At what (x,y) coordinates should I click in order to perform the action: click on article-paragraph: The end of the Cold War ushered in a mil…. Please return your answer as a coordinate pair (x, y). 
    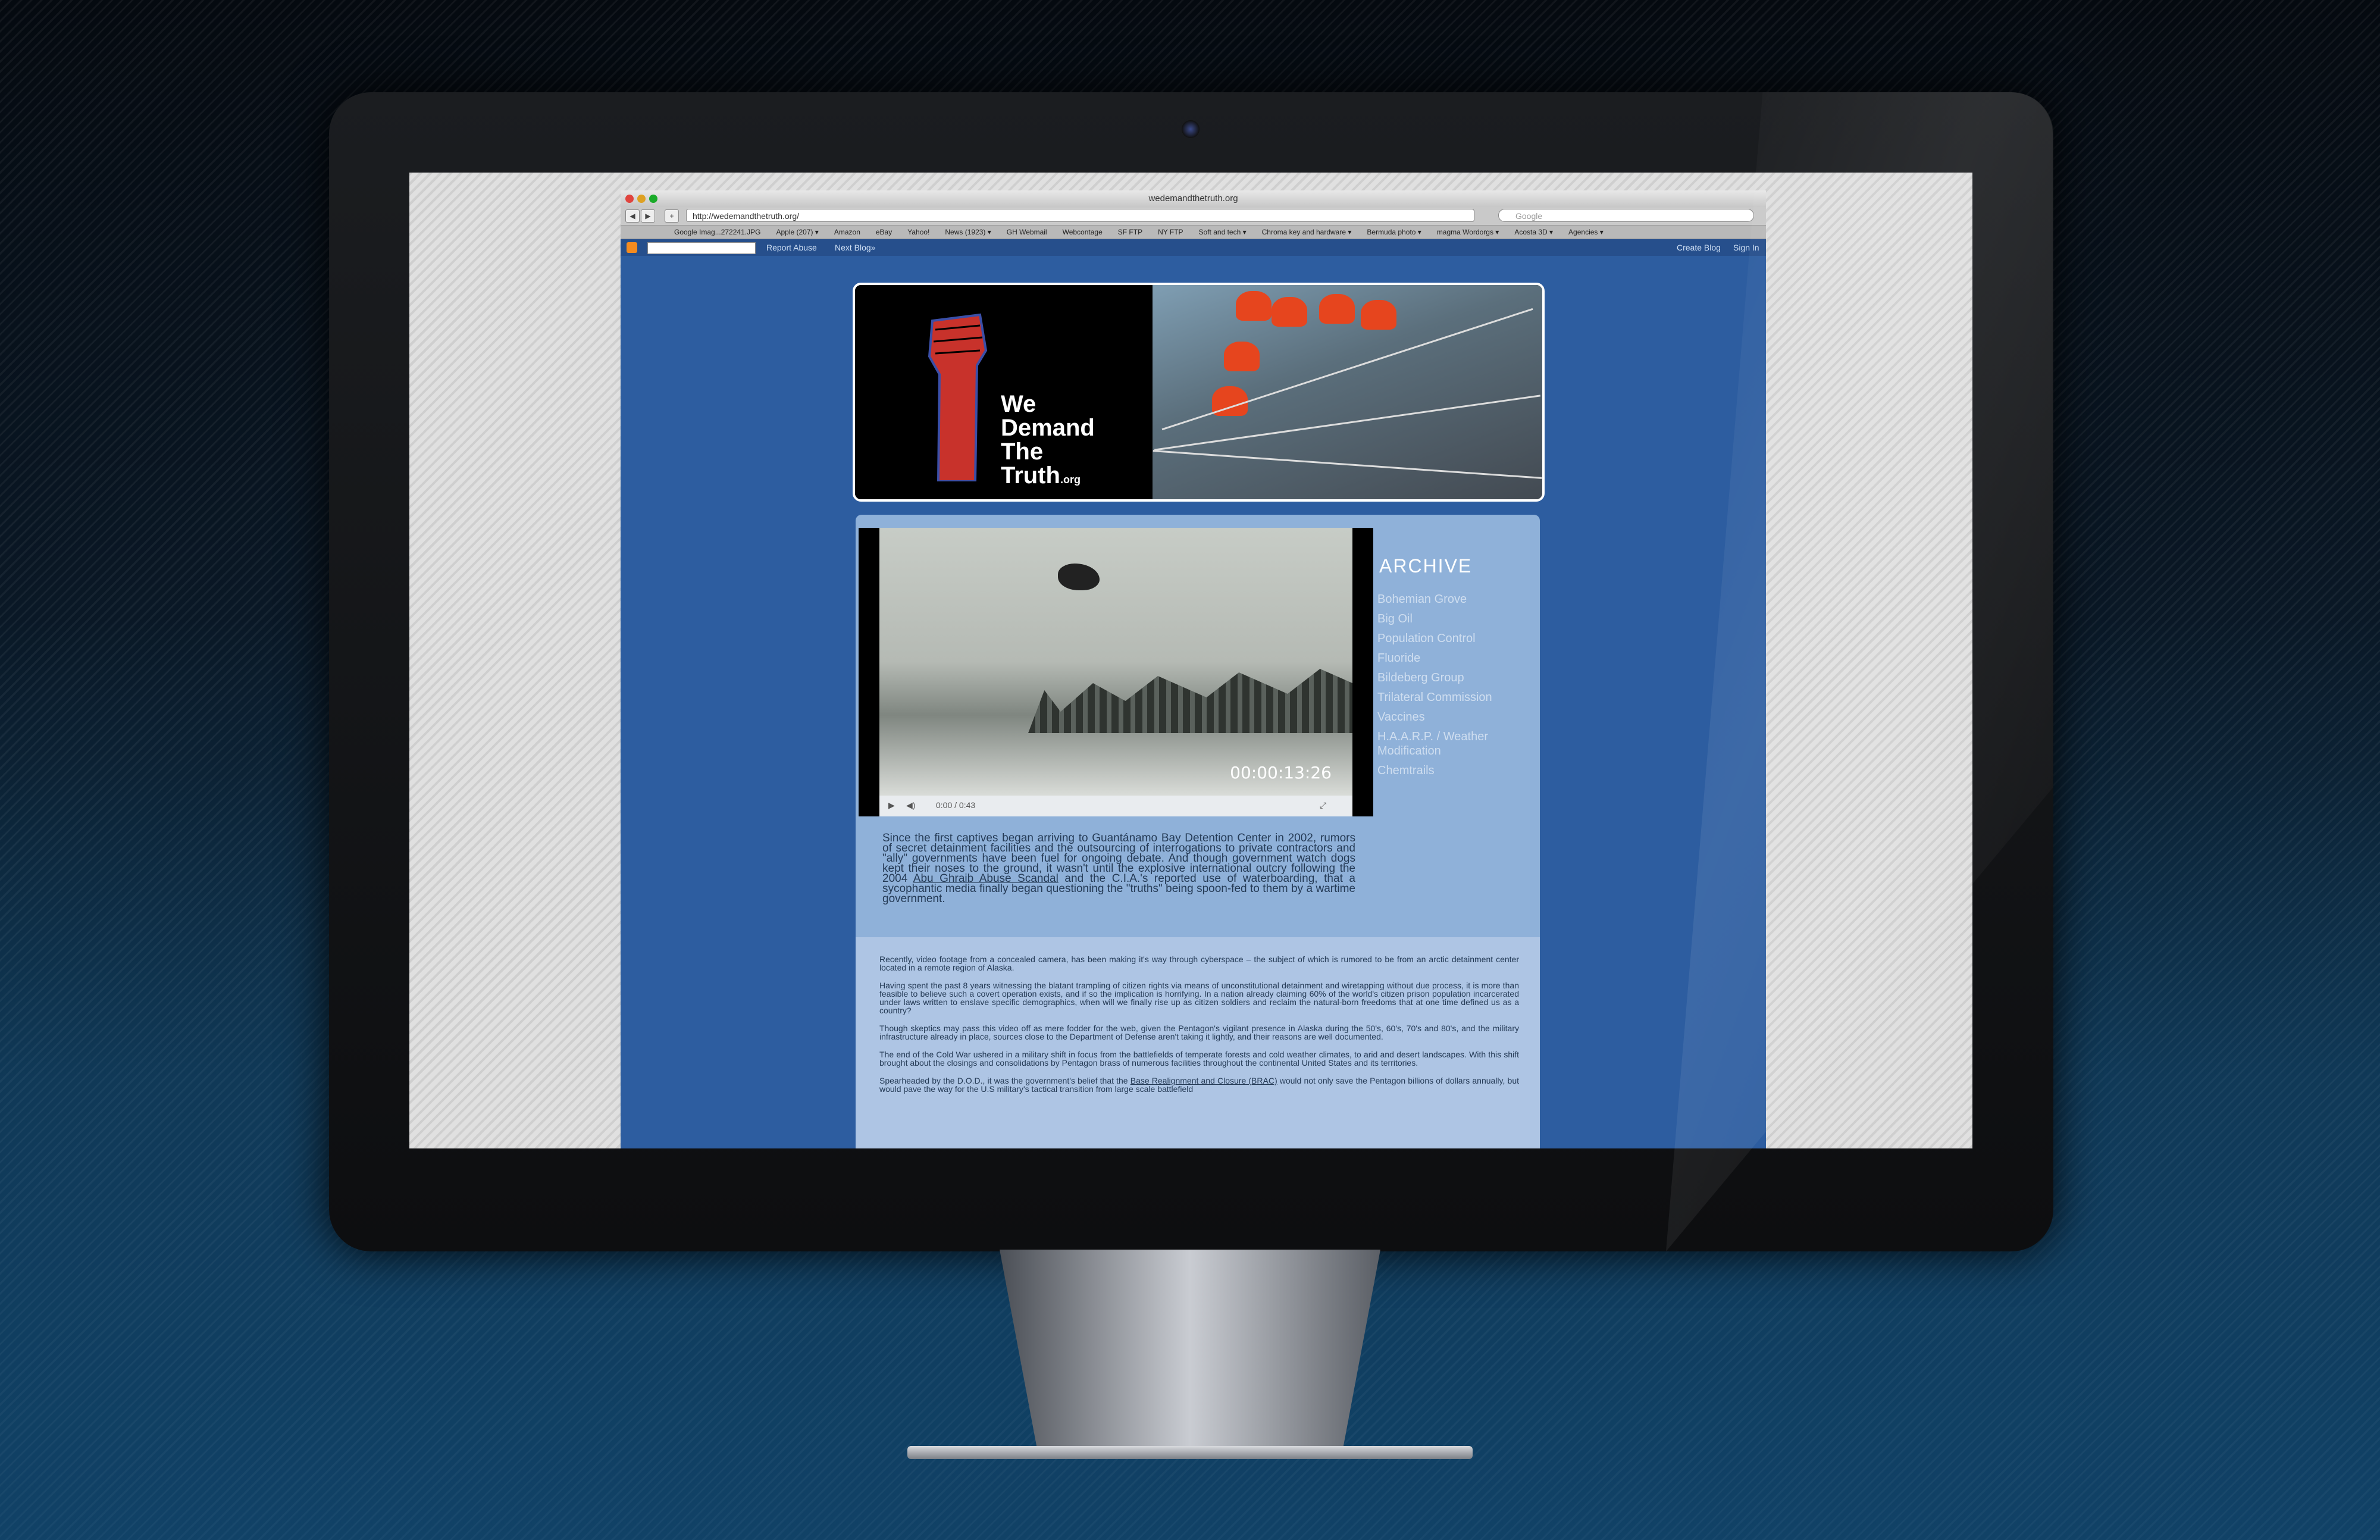
    Looking at the image, I should click on (1199, 1059).